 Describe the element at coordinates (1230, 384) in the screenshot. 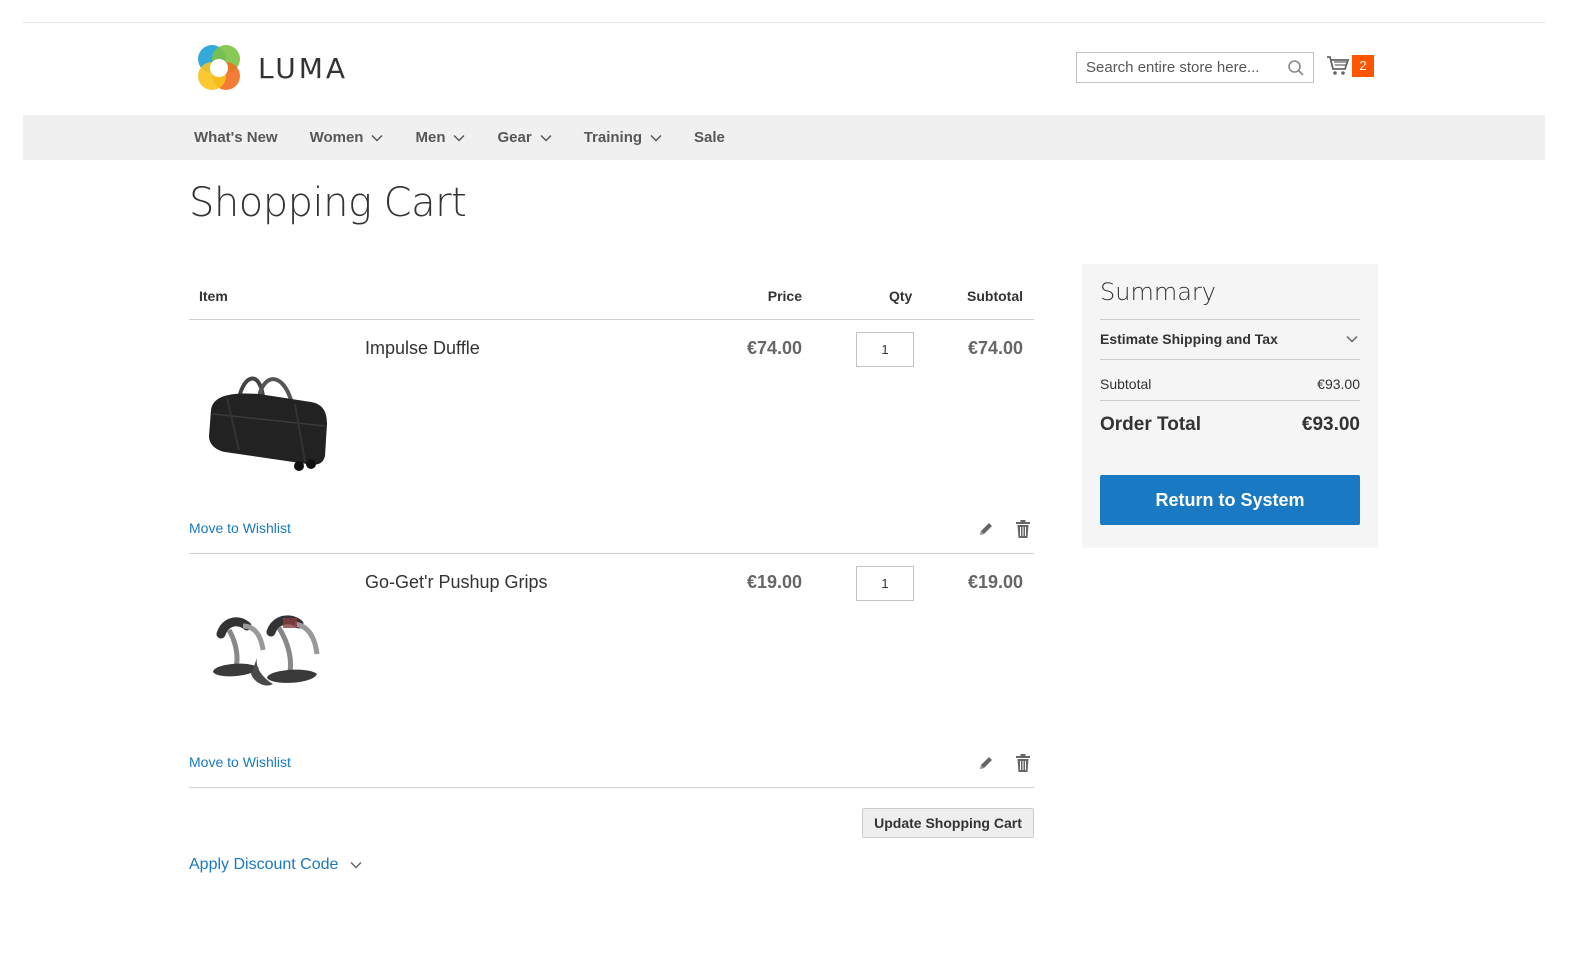

I see `summary-subtotal-row: Subtotal €93.00` at that location.